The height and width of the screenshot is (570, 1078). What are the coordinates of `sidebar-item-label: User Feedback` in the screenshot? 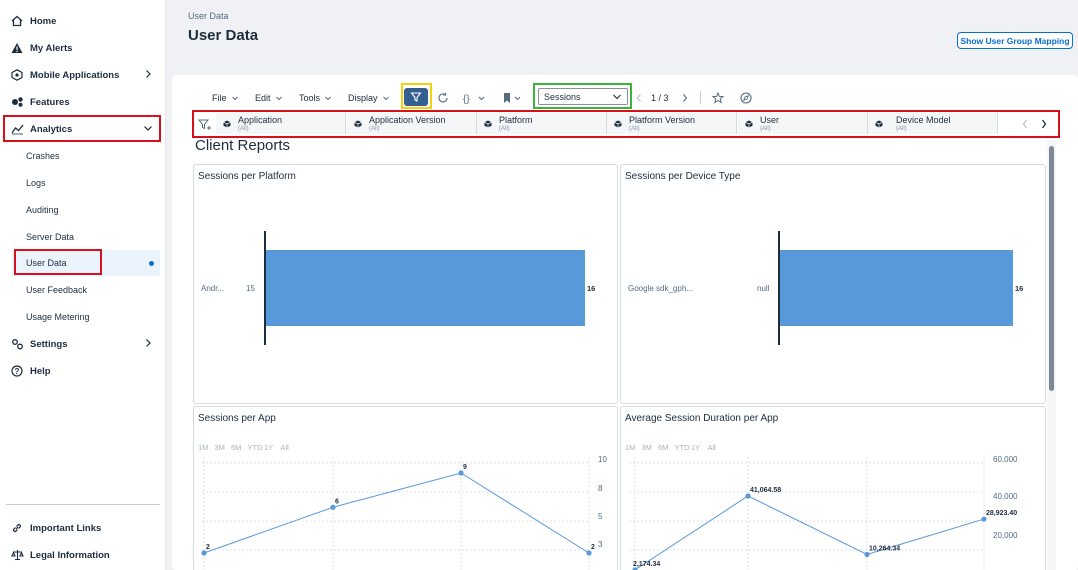 It's located at (57, 290).